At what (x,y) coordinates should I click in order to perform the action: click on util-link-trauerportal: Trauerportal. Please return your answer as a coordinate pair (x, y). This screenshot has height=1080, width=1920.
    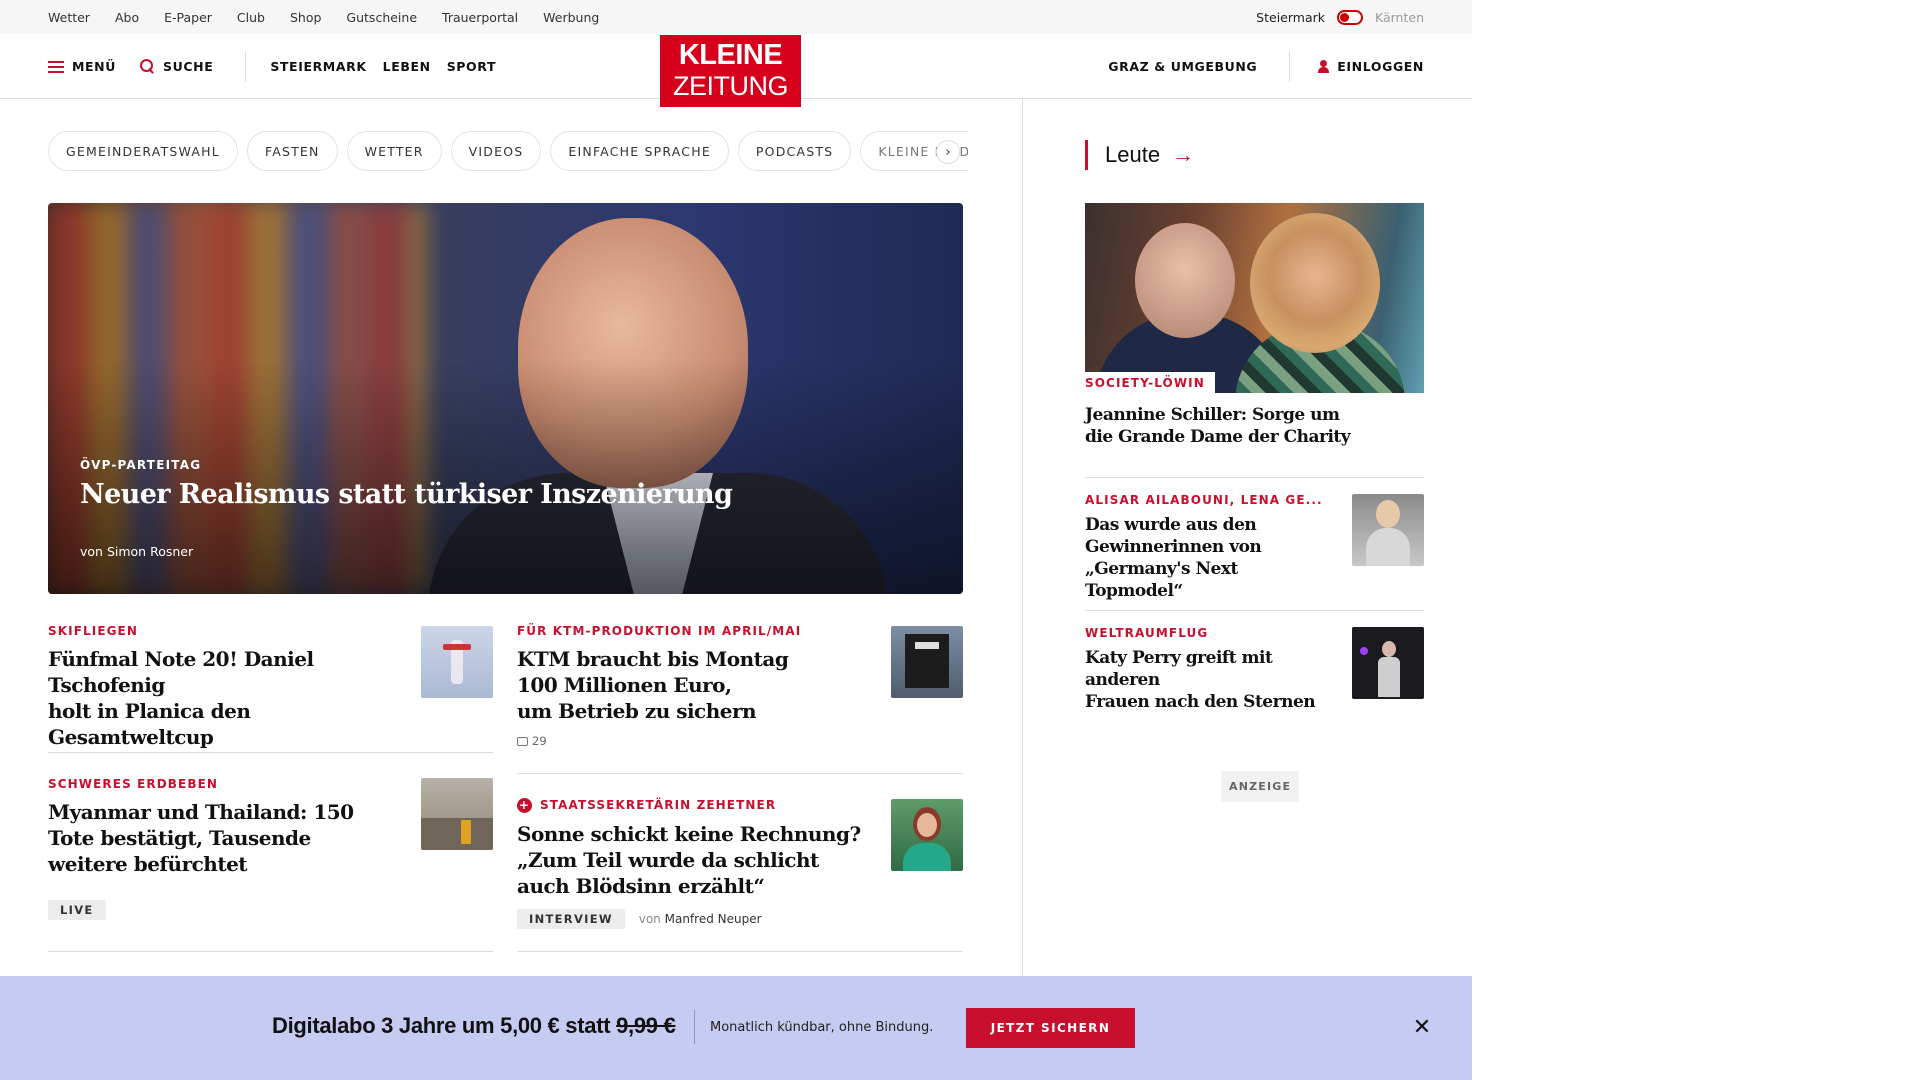
    Looking at the image, I should click on (480, 17).